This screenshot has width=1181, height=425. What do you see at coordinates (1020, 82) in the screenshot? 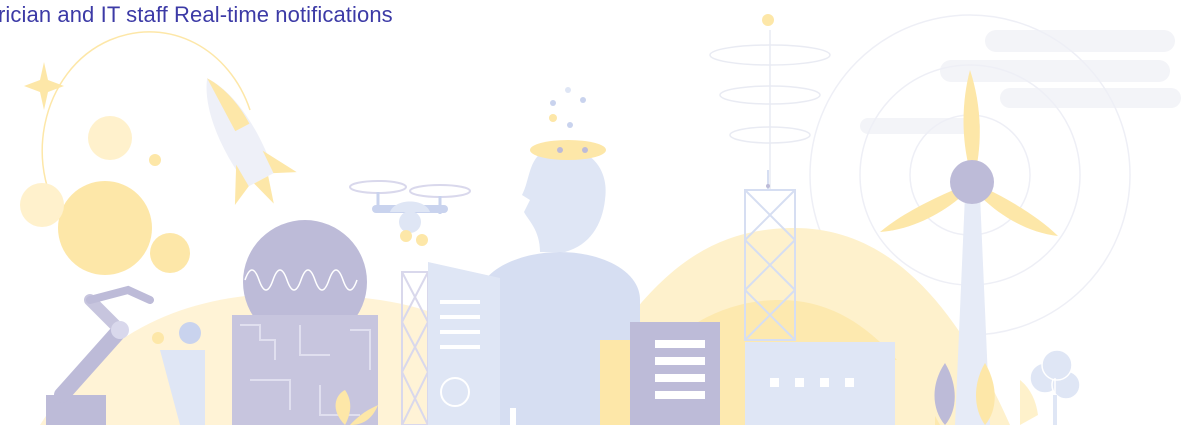
I see `cloud-icon` at bounding box center [1020, 82].